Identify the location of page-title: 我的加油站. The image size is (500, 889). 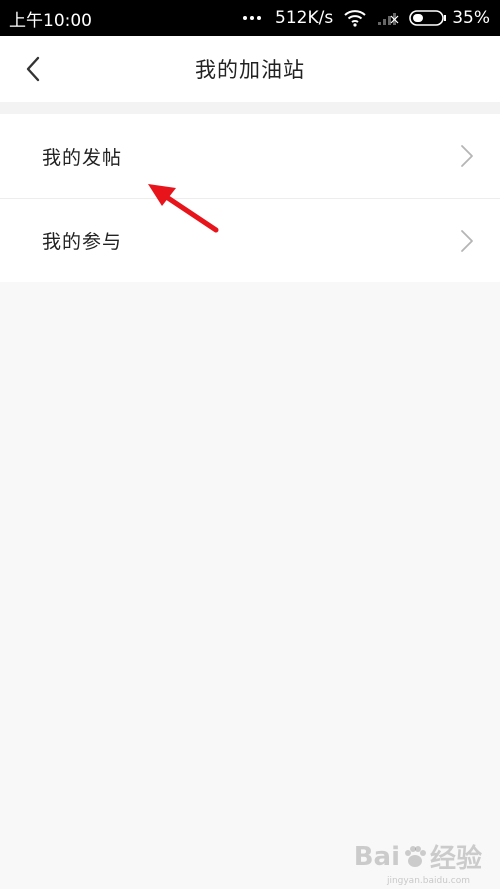
(250, 70).